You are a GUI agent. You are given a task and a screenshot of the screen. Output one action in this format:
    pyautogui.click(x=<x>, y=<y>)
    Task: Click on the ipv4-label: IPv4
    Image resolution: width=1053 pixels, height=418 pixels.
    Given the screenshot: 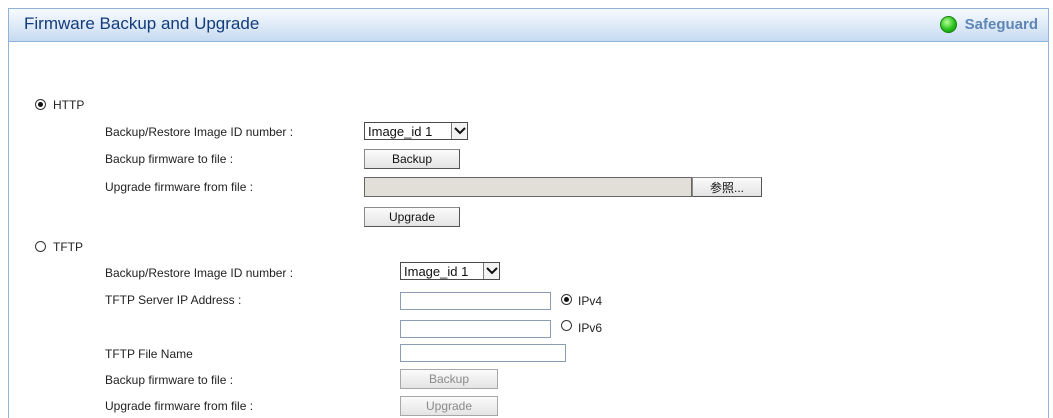 What is the action you would take?
    pyautogui.click(x=590, y=301)
    